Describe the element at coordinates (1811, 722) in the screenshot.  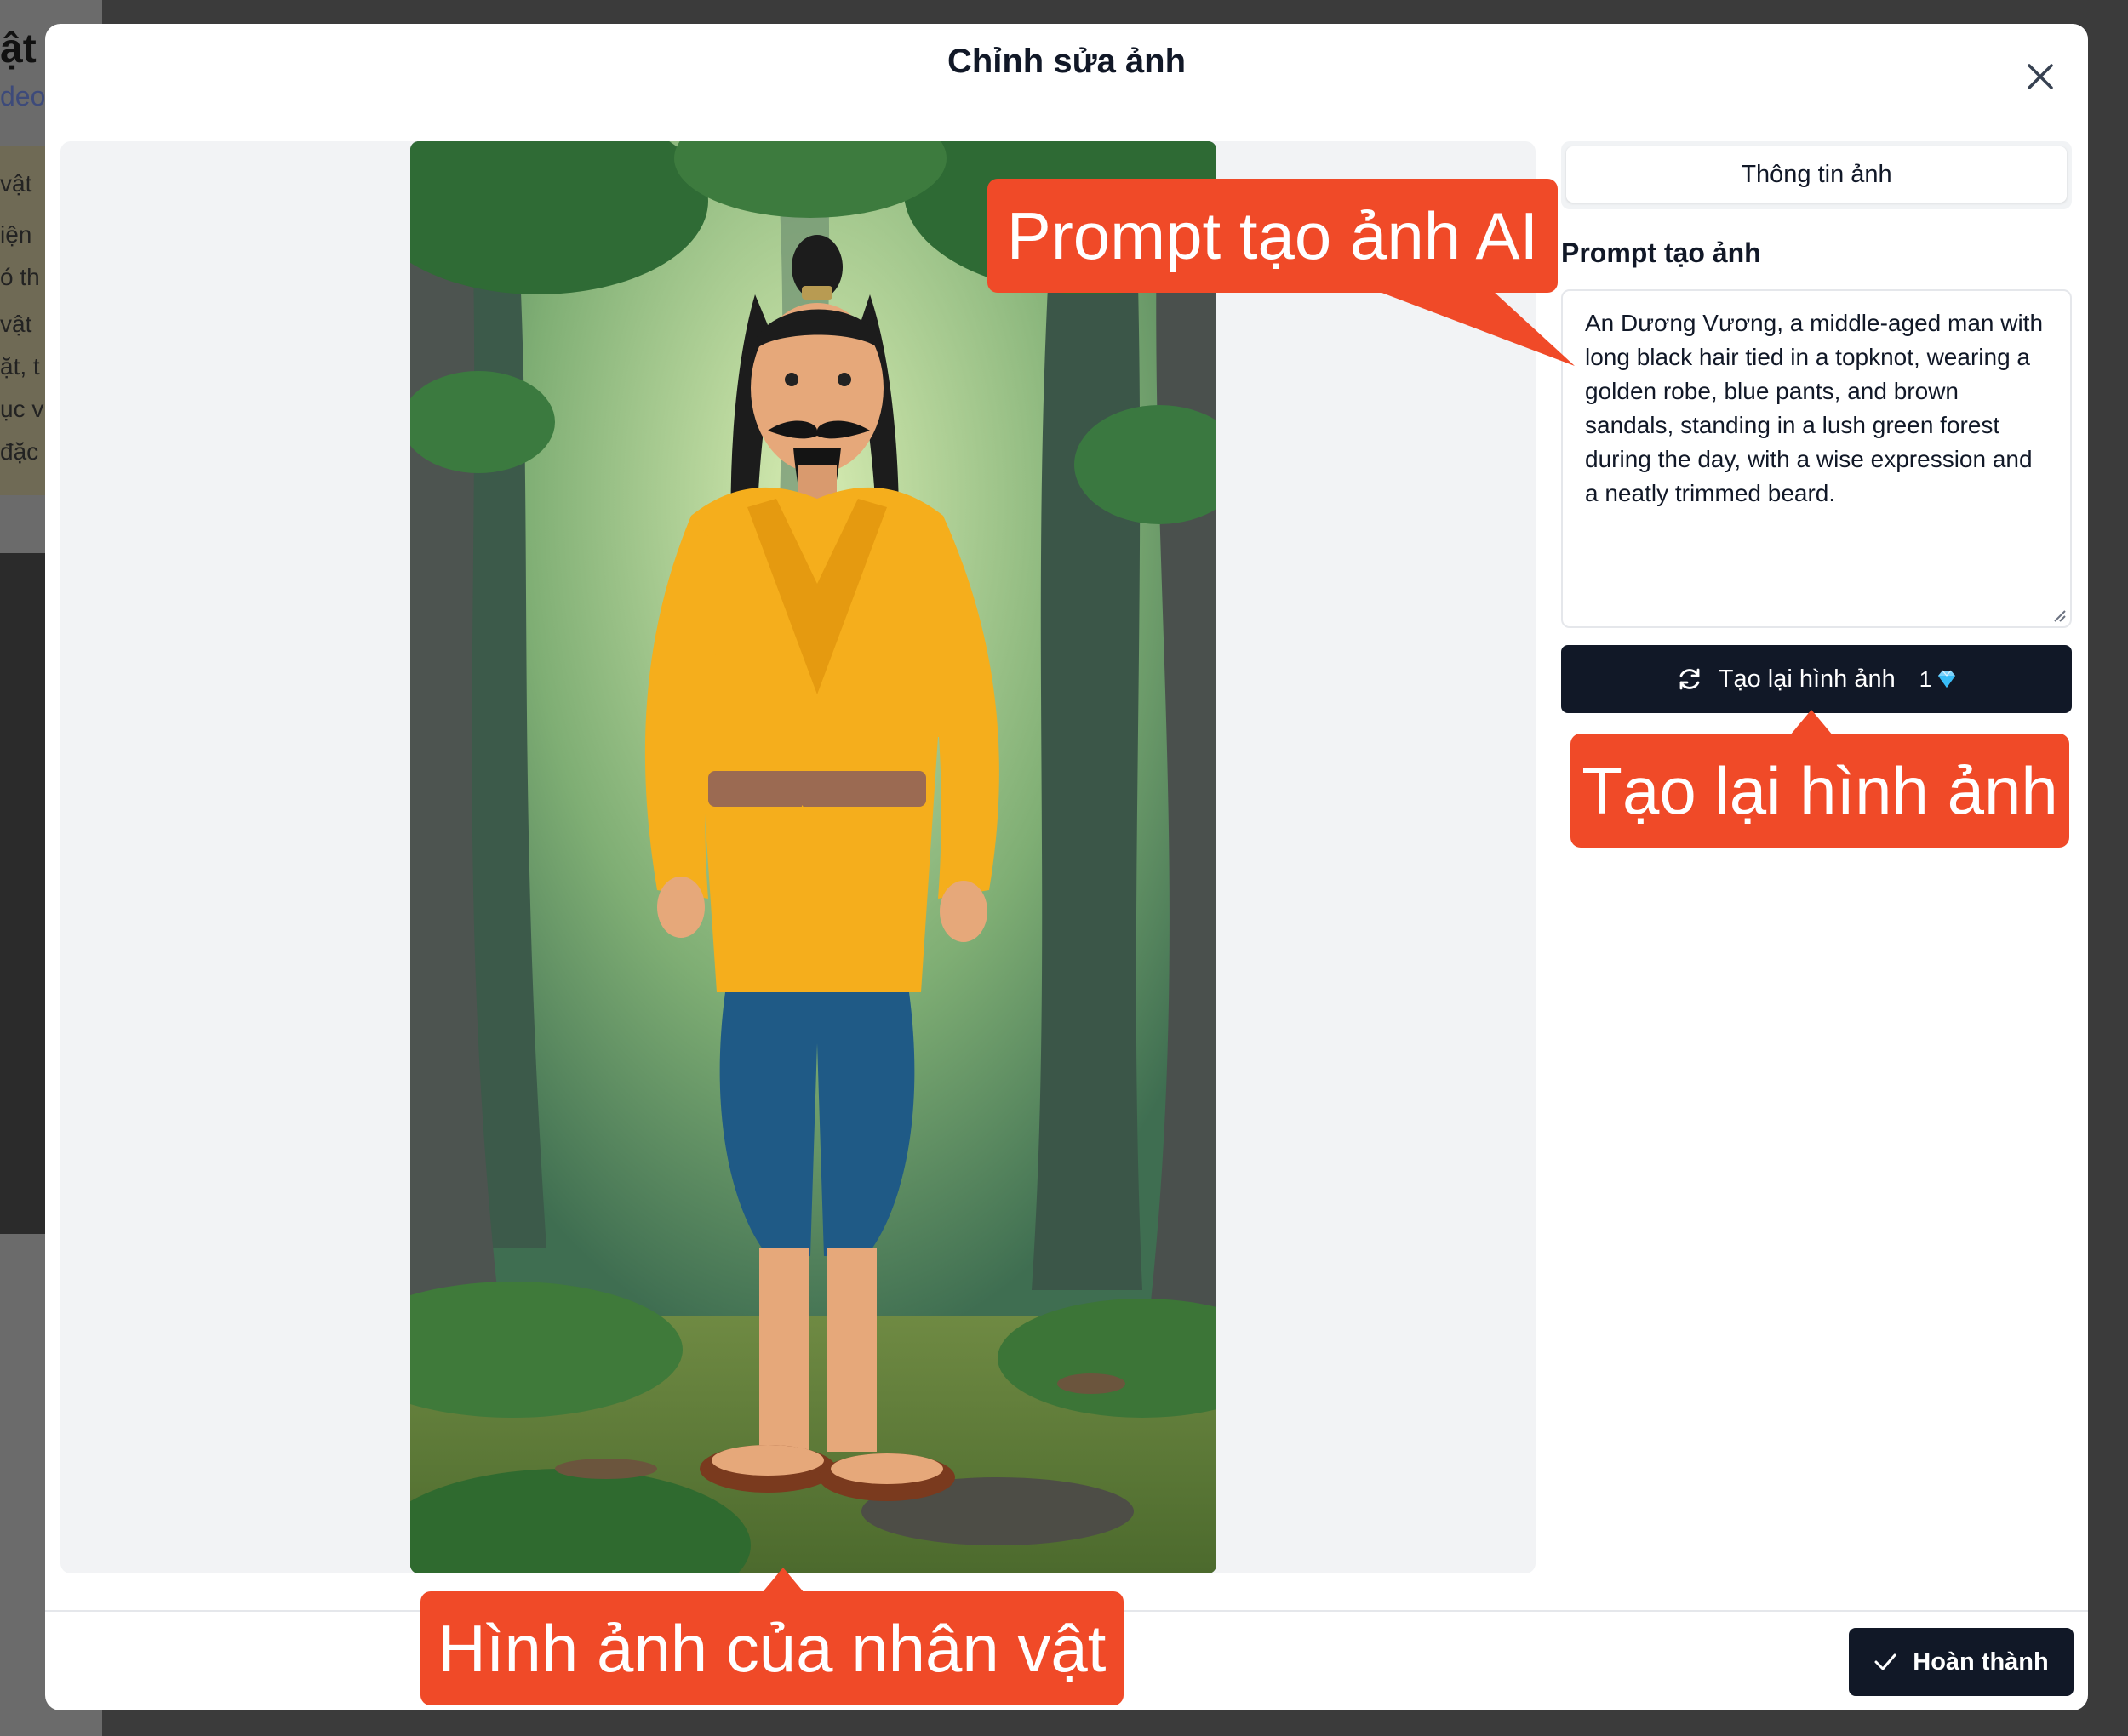
I see `regenerate-callout-pointer` at that location.